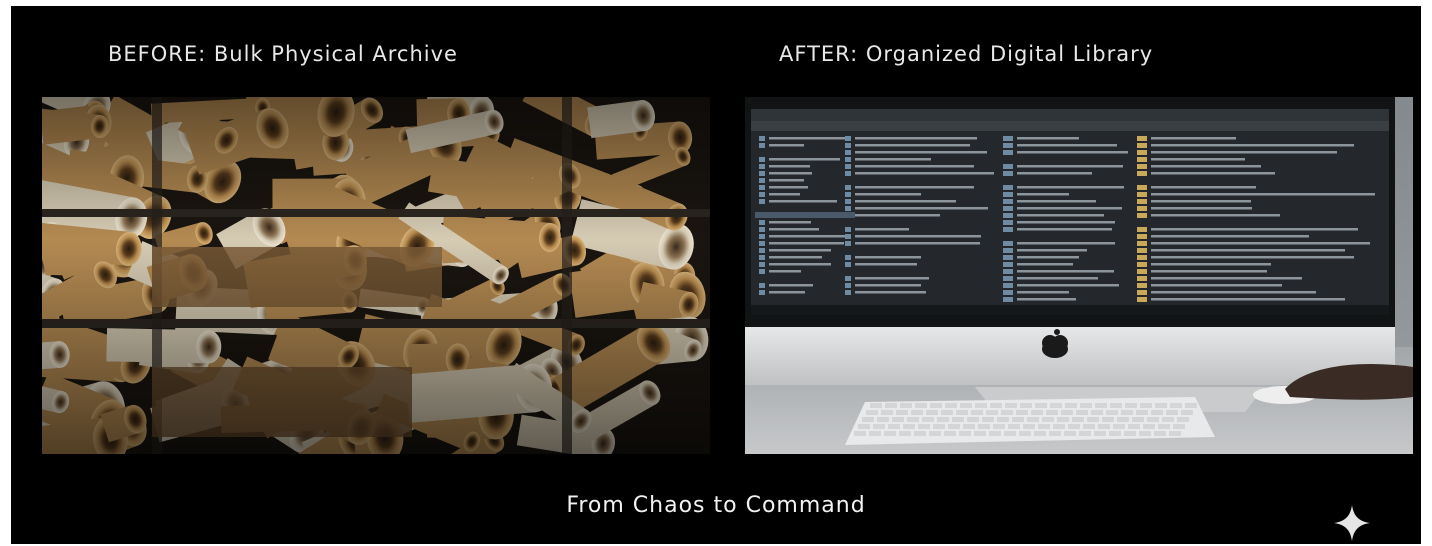  Describe the element at coordinates (1352, 523) in the screenshot. I see `sparkle-icon` at that location.